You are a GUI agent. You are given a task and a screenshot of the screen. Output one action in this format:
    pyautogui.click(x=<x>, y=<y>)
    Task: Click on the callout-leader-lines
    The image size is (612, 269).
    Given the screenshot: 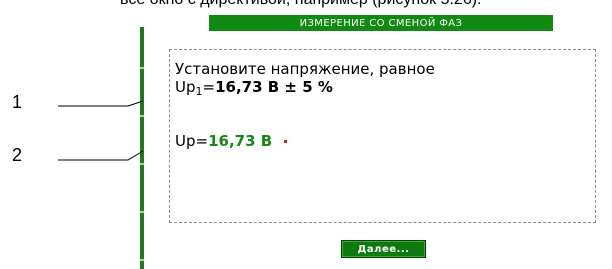 What is the action you would take?
    pyautogui.click(x=101, y=130)
    